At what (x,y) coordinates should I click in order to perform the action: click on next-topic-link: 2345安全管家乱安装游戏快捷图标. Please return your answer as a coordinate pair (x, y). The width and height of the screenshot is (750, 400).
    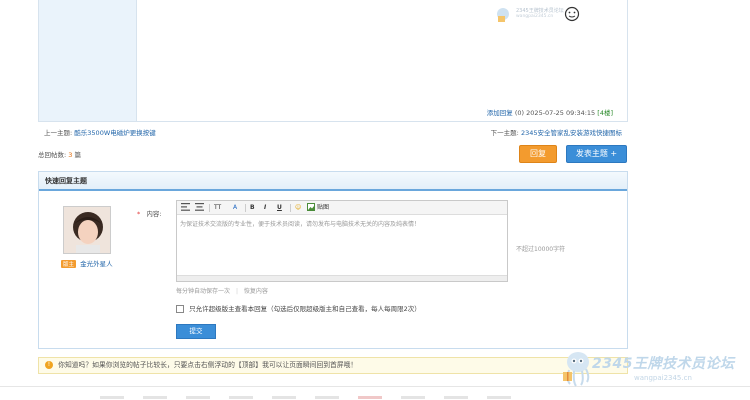
    Looking at the image, I should click on (571, 133).